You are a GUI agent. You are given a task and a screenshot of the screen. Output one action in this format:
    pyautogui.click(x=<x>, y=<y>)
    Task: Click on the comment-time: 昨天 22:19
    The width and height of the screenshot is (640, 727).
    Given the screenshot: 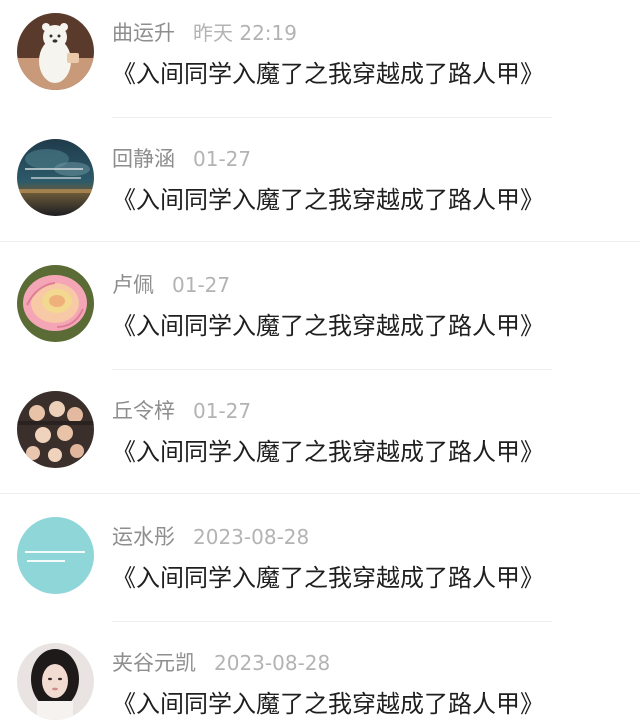 What is the action you would take?
    pyautogui.click(x=245, y=33)
    